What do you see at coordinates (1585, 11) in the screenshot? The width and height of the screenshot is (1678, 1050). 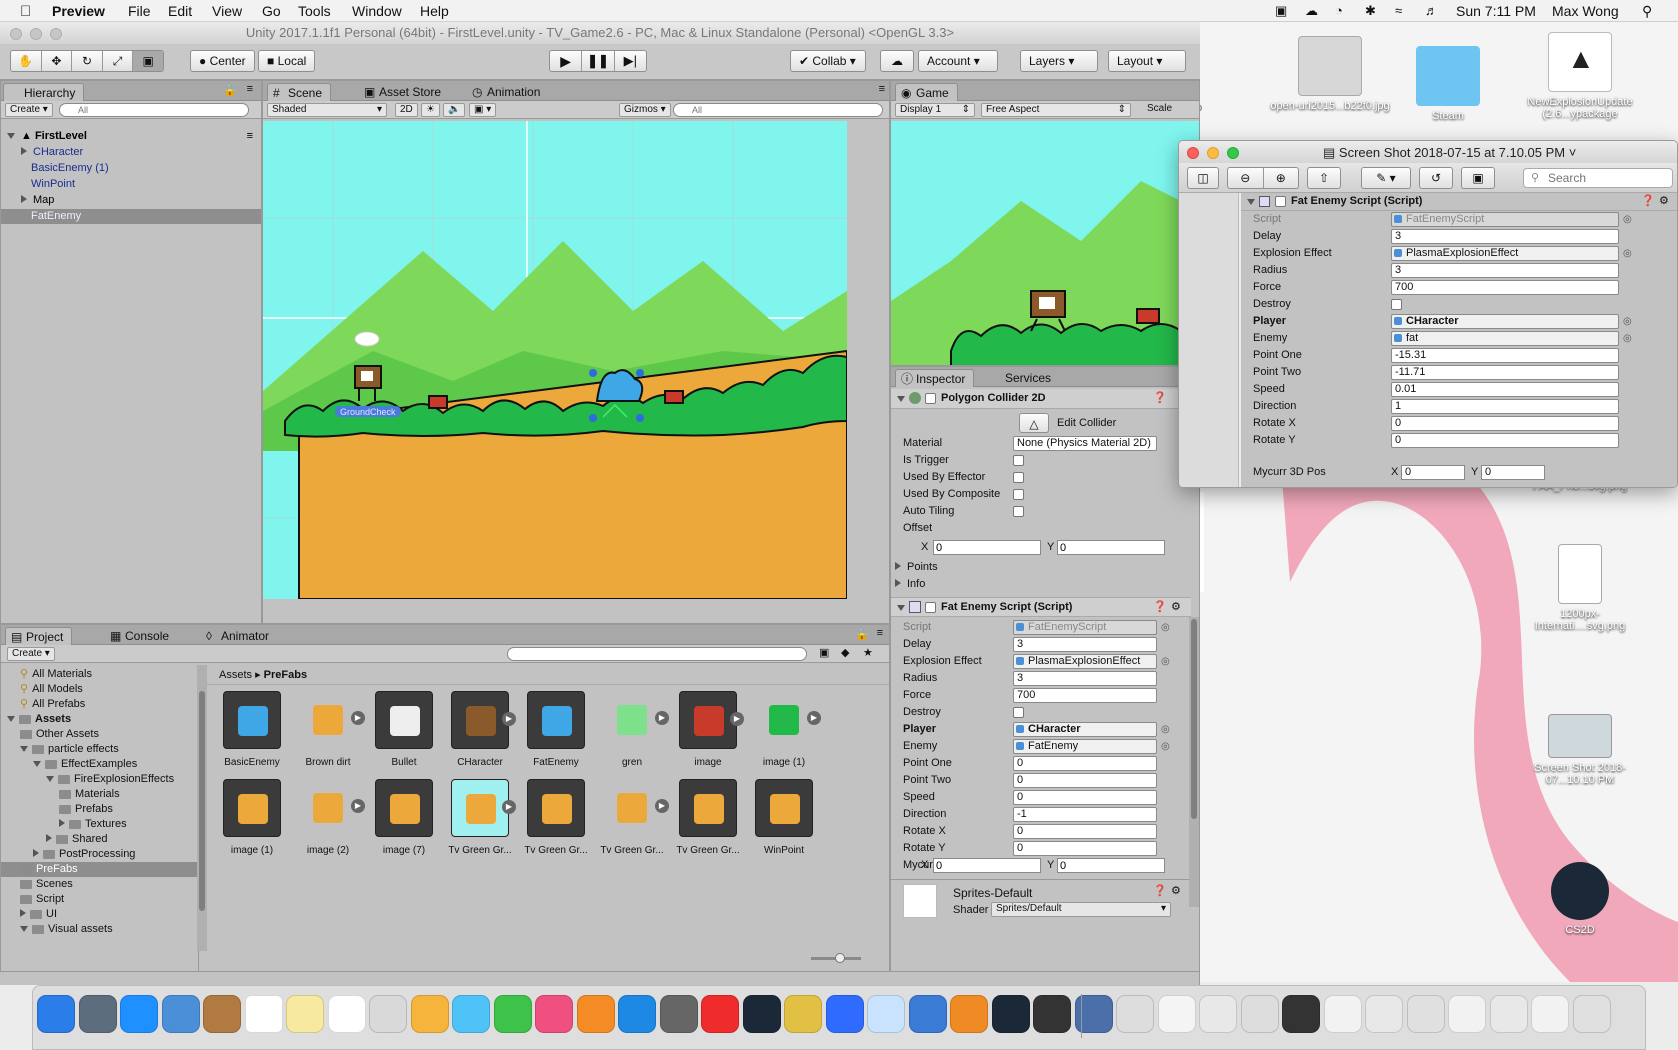 I see `user-name: Max Wong` at bounding box center [1585, 11].